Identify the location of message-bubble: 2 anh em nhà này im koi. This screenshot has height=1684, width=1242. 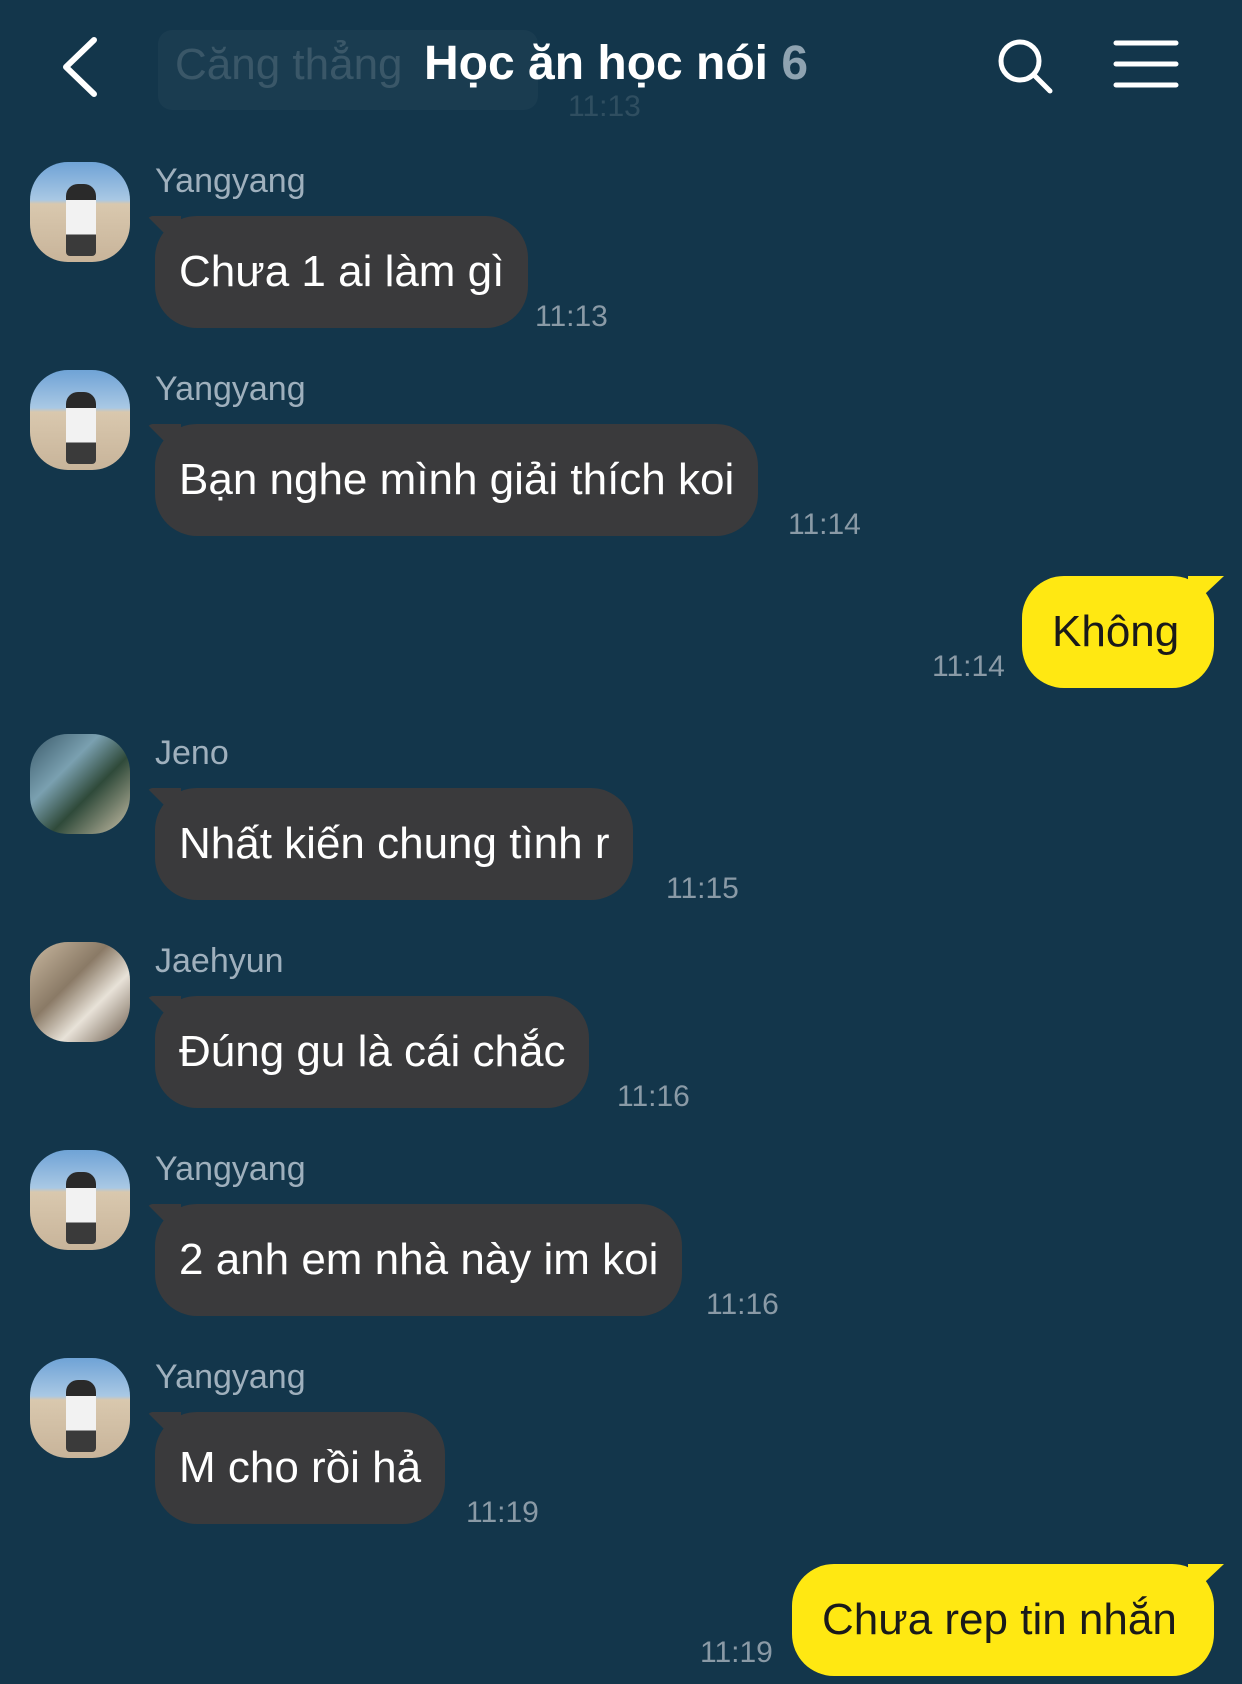
(419, 1260).